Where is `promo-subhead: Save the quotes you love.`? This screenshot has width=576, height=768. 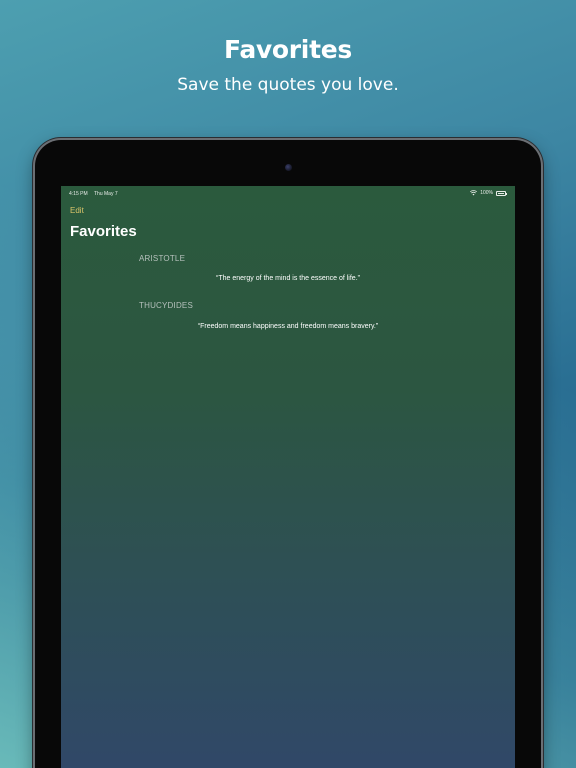
promo-subhead: Save the quotes you love. is located at coordinates (288, 85).